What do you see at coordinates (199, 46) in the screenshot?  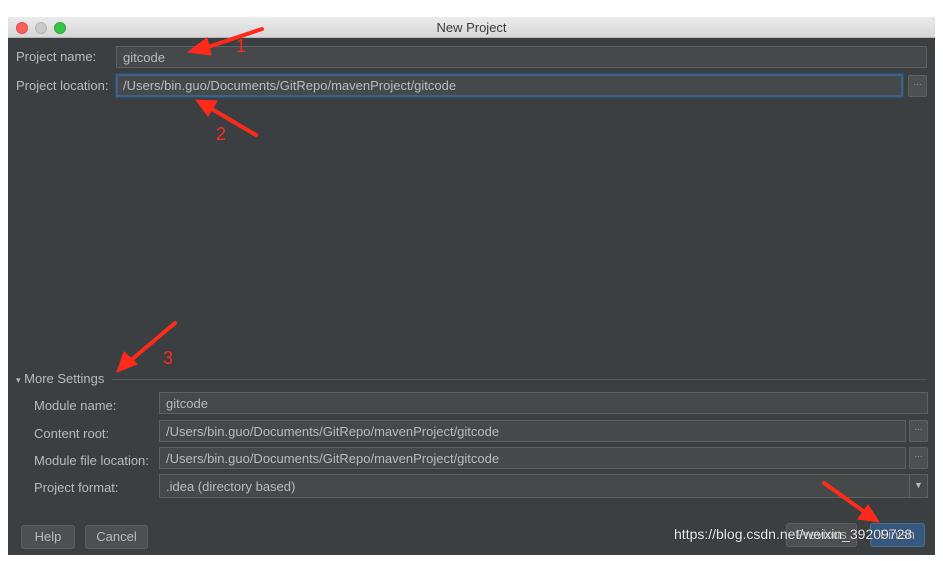 I see `annotation-arrow-1-head` at bounding box center [199, 46].